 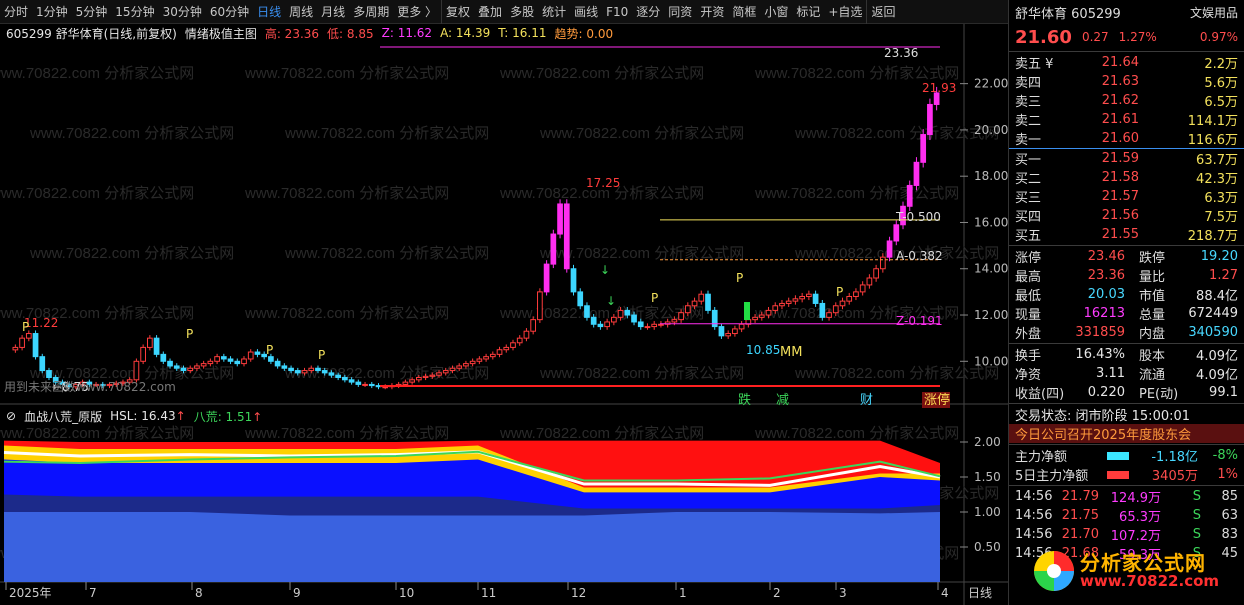 I want to click on toolbar-item-3: 15分钟, so click(x=134, y=12).